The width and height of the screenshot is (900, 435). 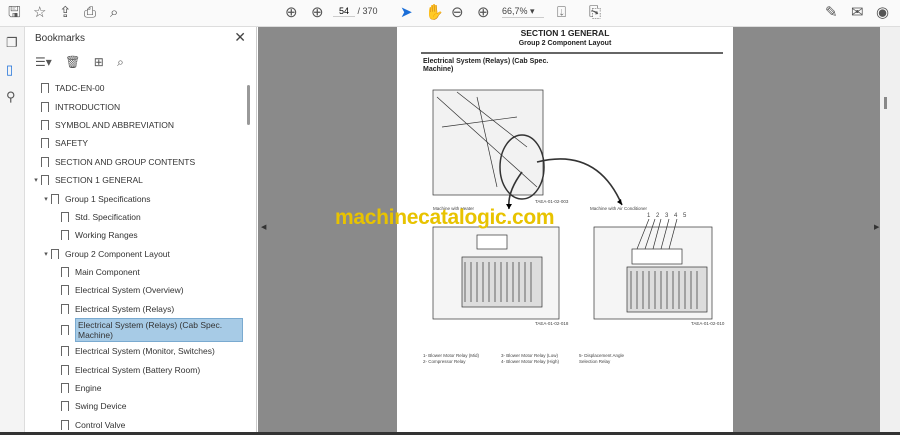 I want to click on bookmark-item: Swing Device, so click(x=136, y=406).